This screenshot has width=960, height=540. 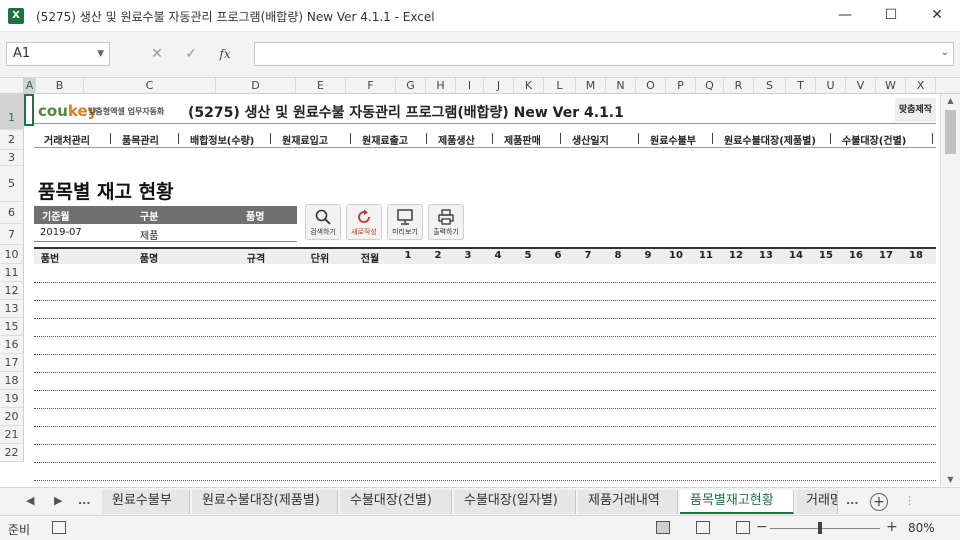 I want to click on column-header: N, so click(x=621, y=86).